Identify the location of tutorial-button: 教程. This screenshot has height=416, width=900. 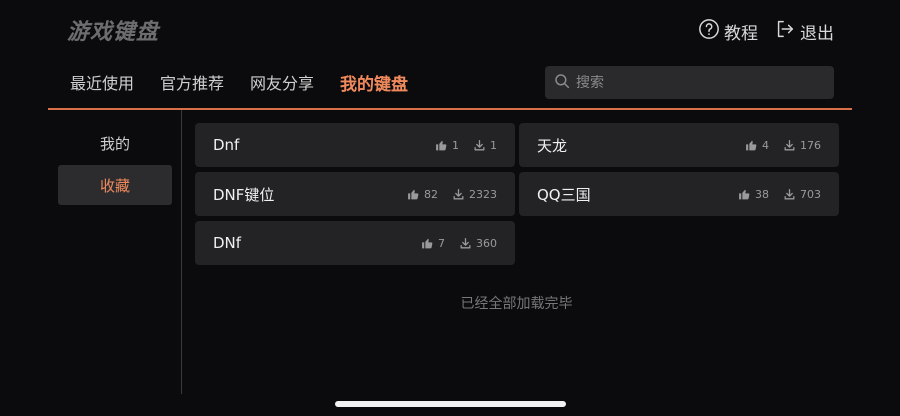
(728, 31).